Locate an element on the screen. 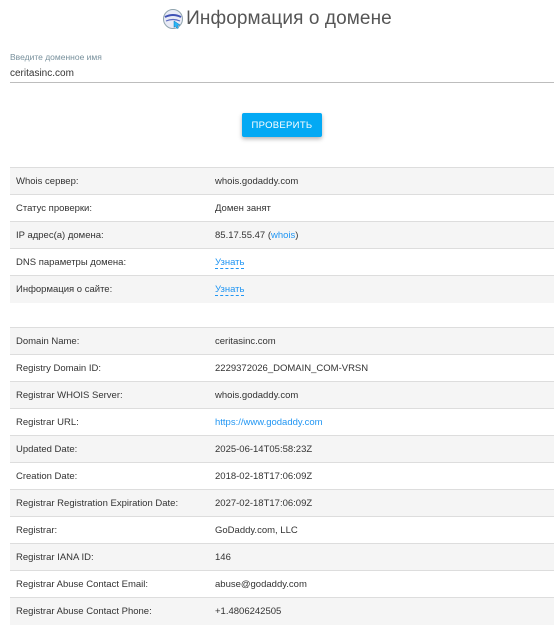 The image size is (554, 625). table-row: Registrar: GoDaddy.com, LLC is located at coordinates (282, 530).